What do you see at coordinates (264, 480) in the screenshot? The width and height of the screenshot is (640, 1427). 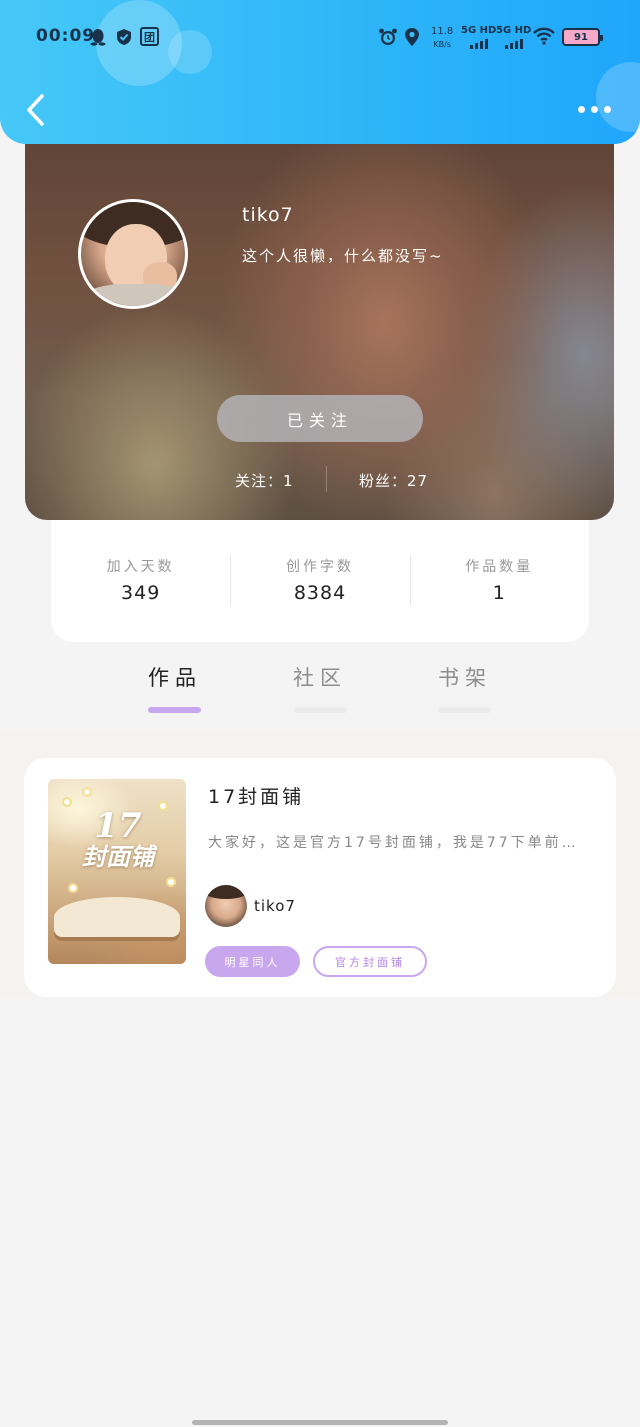 I see `following-count: 关注：1` at bounding box center [264, 480].